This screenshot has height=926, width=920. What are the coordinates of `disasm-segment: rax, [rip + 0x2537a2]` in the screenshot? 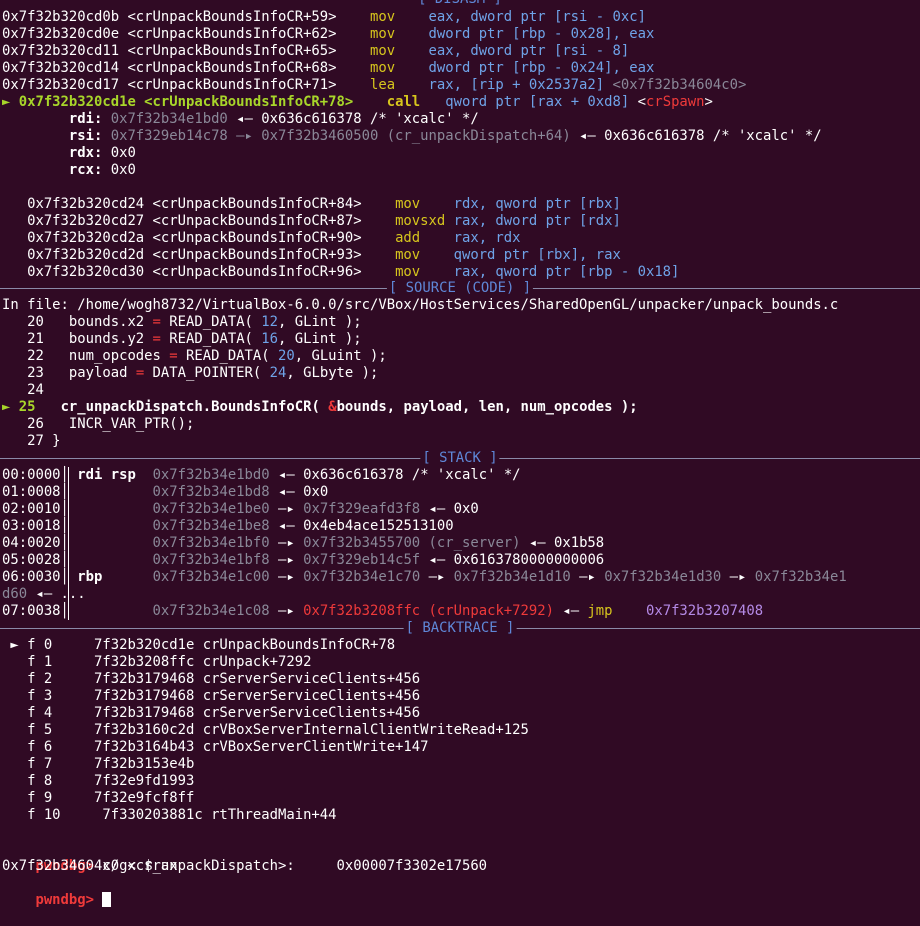 It's located at (520, 85).